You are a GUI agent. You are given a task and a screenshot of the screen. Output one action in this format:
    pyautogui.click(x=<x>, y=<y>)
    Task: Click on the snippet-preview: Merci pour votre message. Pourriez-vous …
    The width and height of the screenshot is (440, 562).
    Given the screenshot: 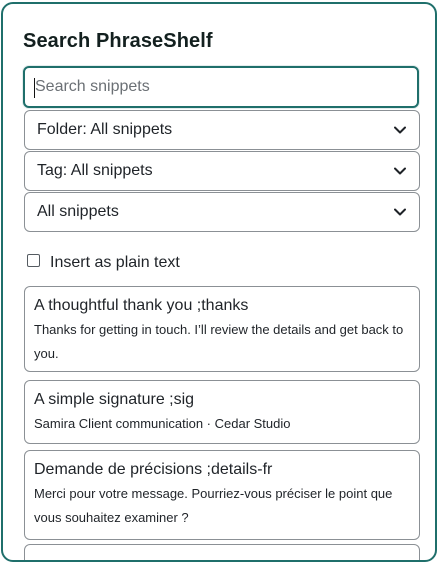 What is the action you would take?
    pyautogui.click(x=213, y=505)
    